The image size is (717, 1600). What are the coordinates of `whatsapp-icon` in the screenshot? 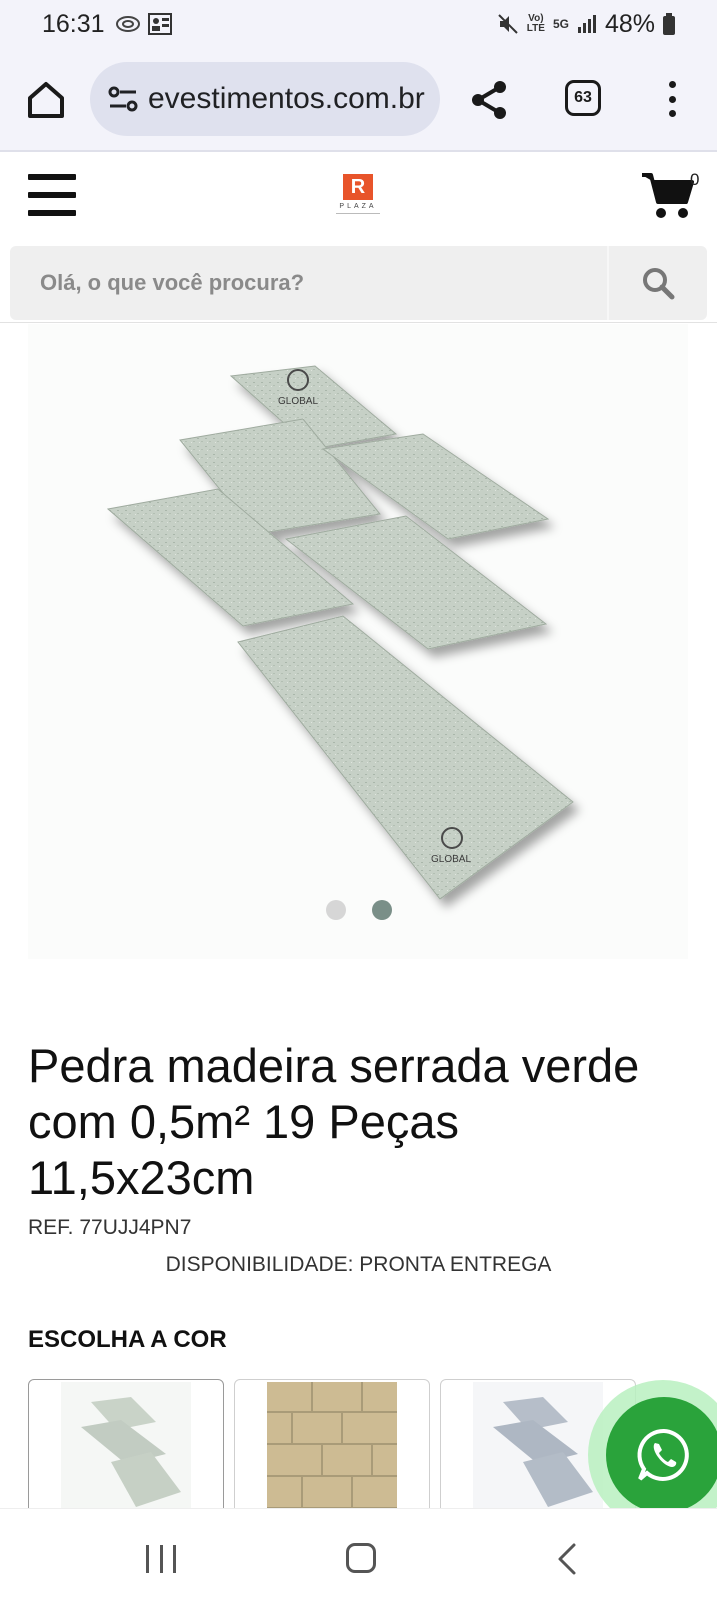 It's located at (663, 1454).